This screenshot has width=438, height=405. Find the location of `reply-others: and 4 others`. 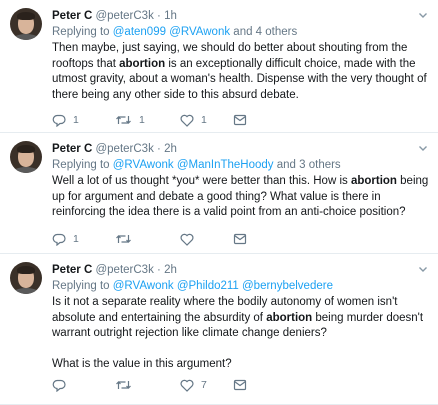

reply-others: and 4 others is located at coordinates (265, 32).